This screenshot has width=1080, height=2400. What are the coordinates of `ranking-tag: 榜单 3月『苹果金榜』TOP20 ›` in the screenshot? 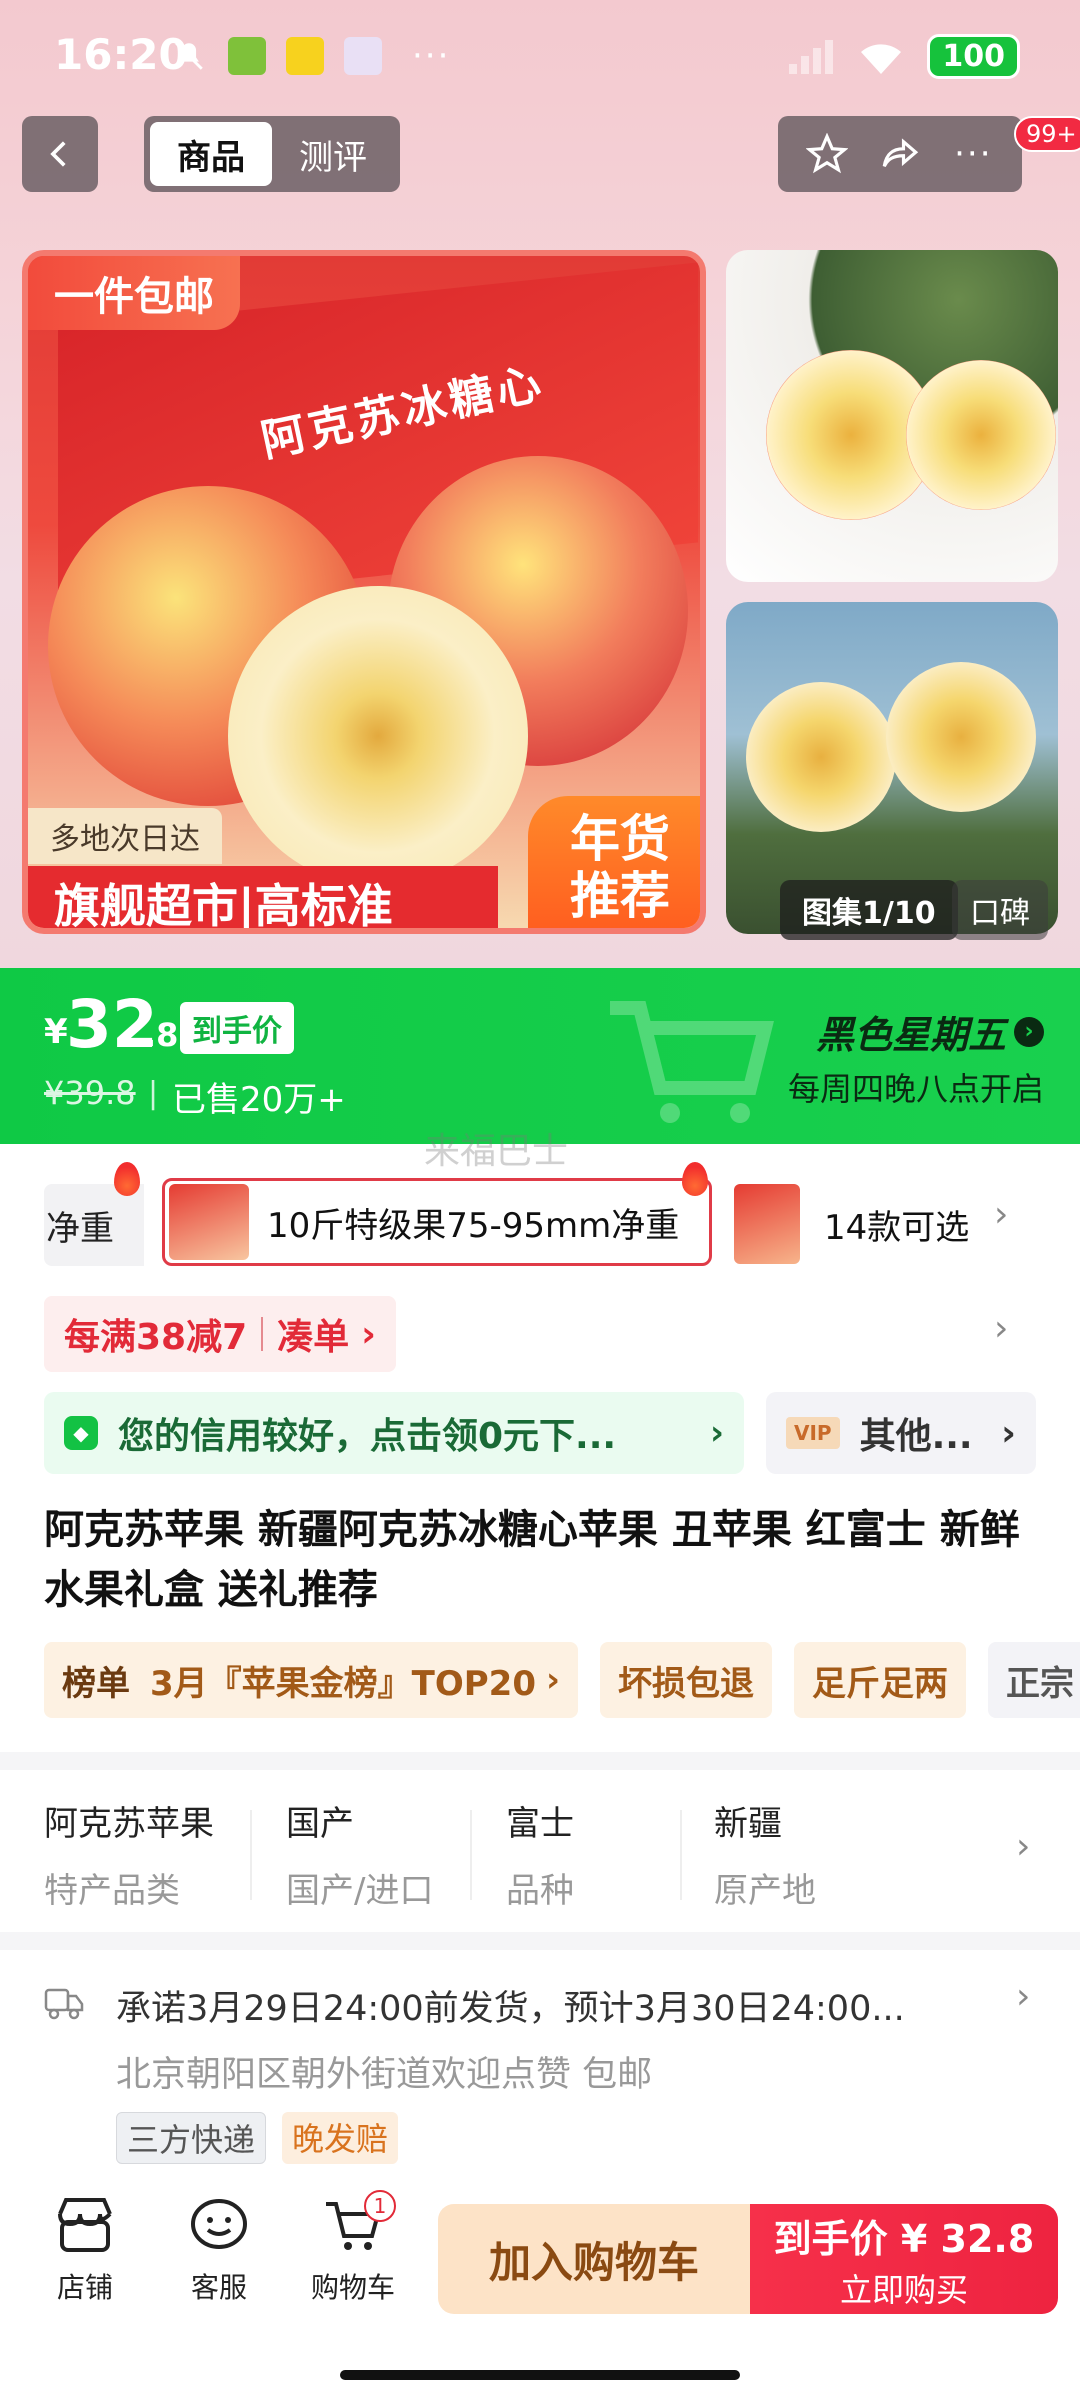 It's located at (311, 1680).